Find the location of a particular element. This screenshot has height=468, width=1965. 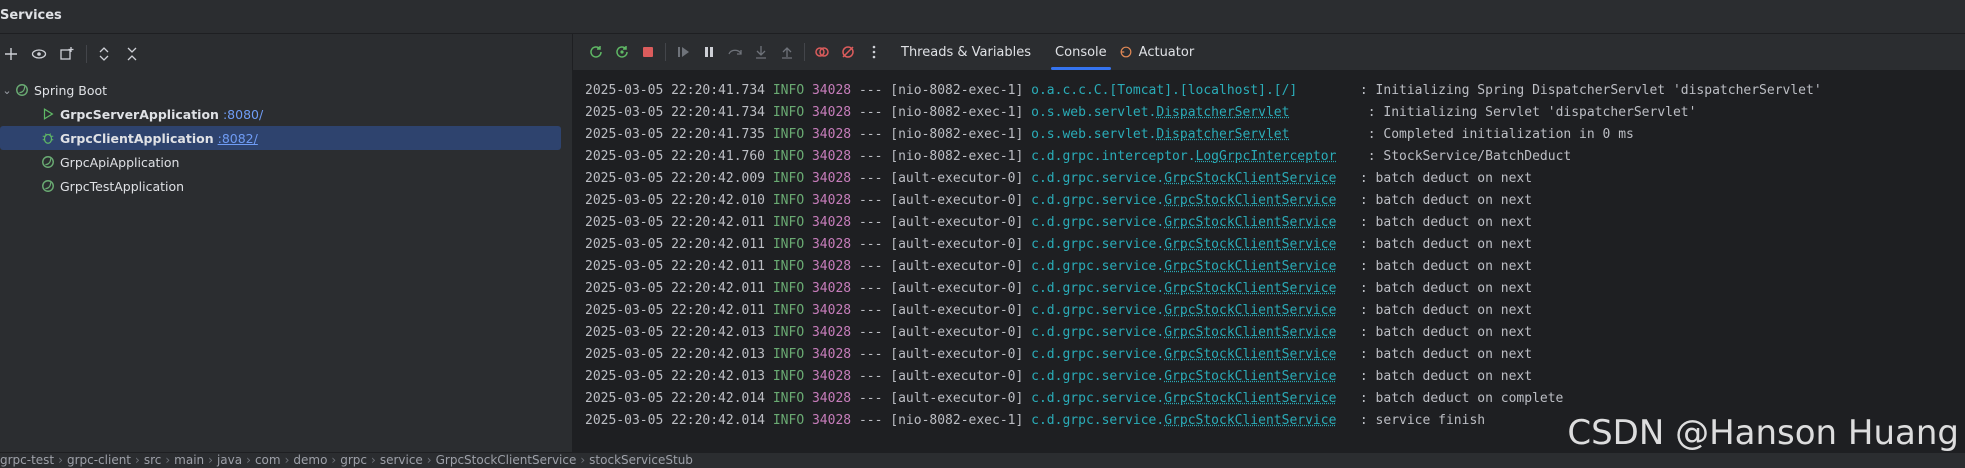

run-icon is located at coordinates (48, 114).